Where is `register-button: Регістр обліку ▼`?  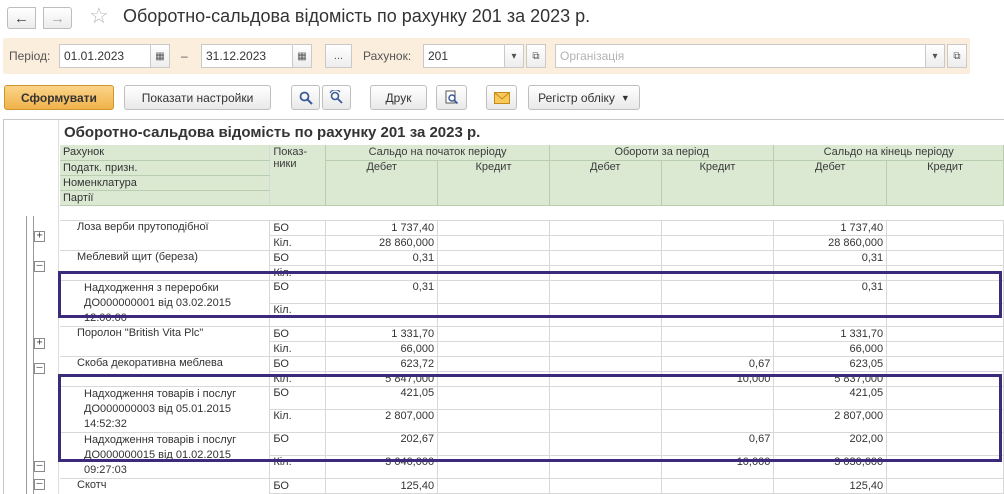 register-button: Регістр обліку ▼ is located at coordinates (584, 97).